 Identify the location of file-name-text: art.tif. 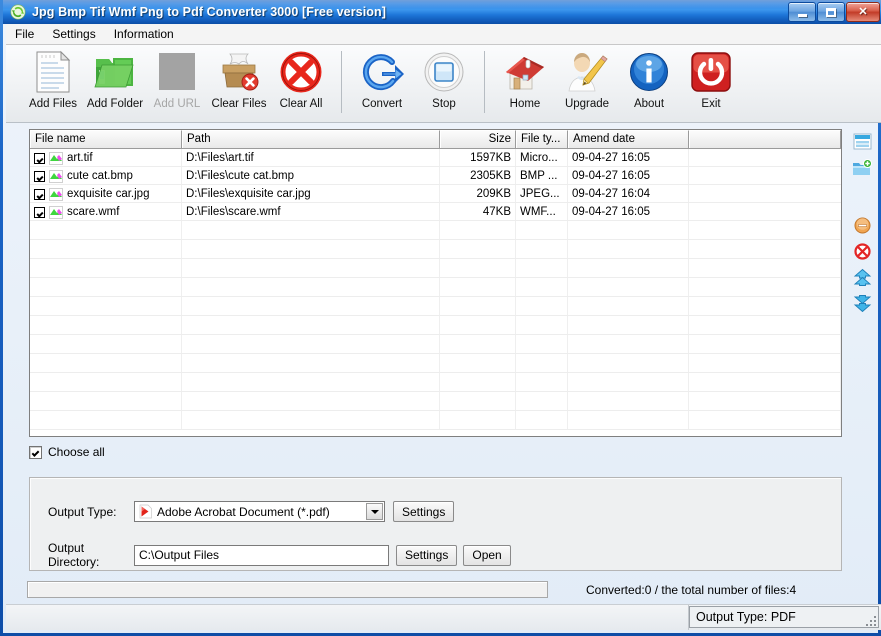
(80, 158).